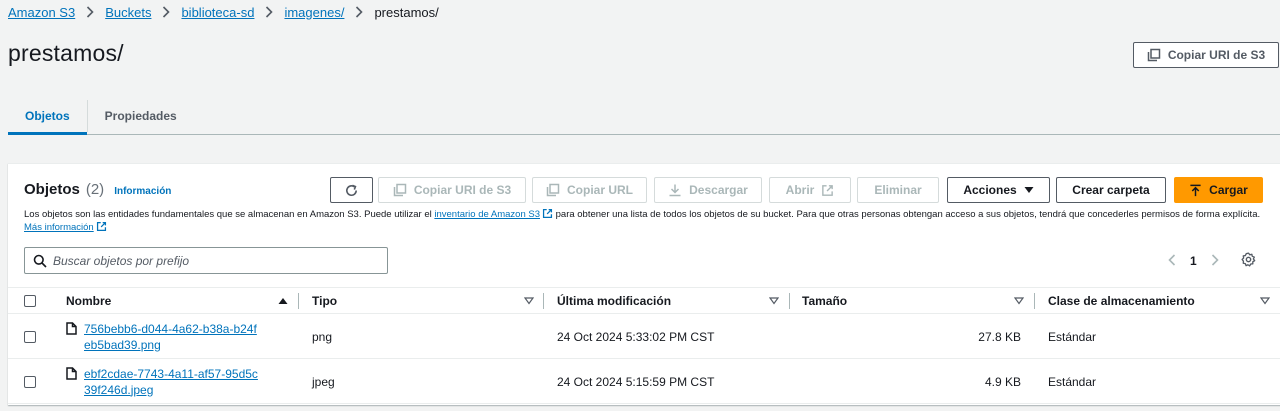 The image size is (1280, 411). Describe the element at coordinates (1193, 261) in the screenshot. I see `current-page: 1` at that location.